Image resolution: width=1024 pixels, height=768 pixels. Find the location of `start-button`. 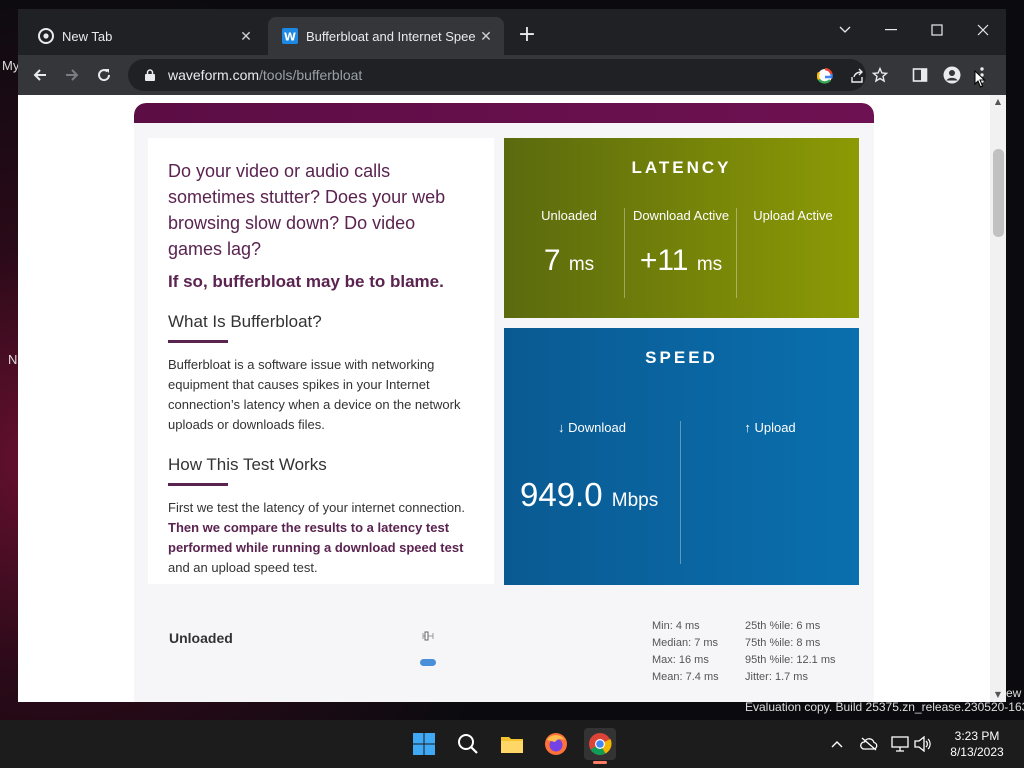

start-button is located at coordinates (424, 744).